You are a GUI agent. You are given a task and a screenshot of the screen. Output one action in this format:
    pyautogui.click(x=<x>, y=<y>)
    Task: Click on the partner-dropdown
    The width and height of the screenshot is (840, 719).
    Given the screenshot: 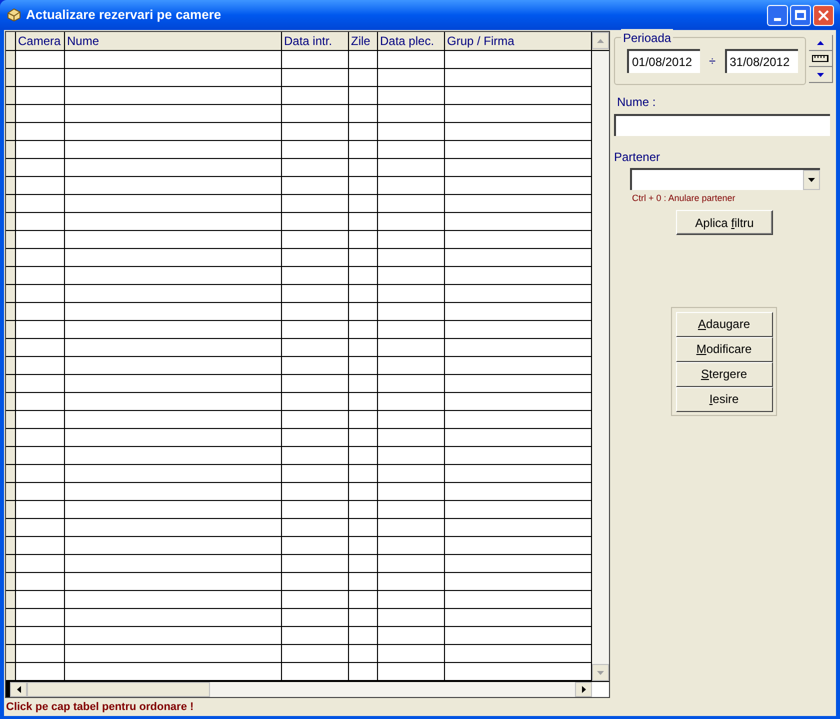 What is the action you would take?
    pyautogui.click(x=725, y=179)
    